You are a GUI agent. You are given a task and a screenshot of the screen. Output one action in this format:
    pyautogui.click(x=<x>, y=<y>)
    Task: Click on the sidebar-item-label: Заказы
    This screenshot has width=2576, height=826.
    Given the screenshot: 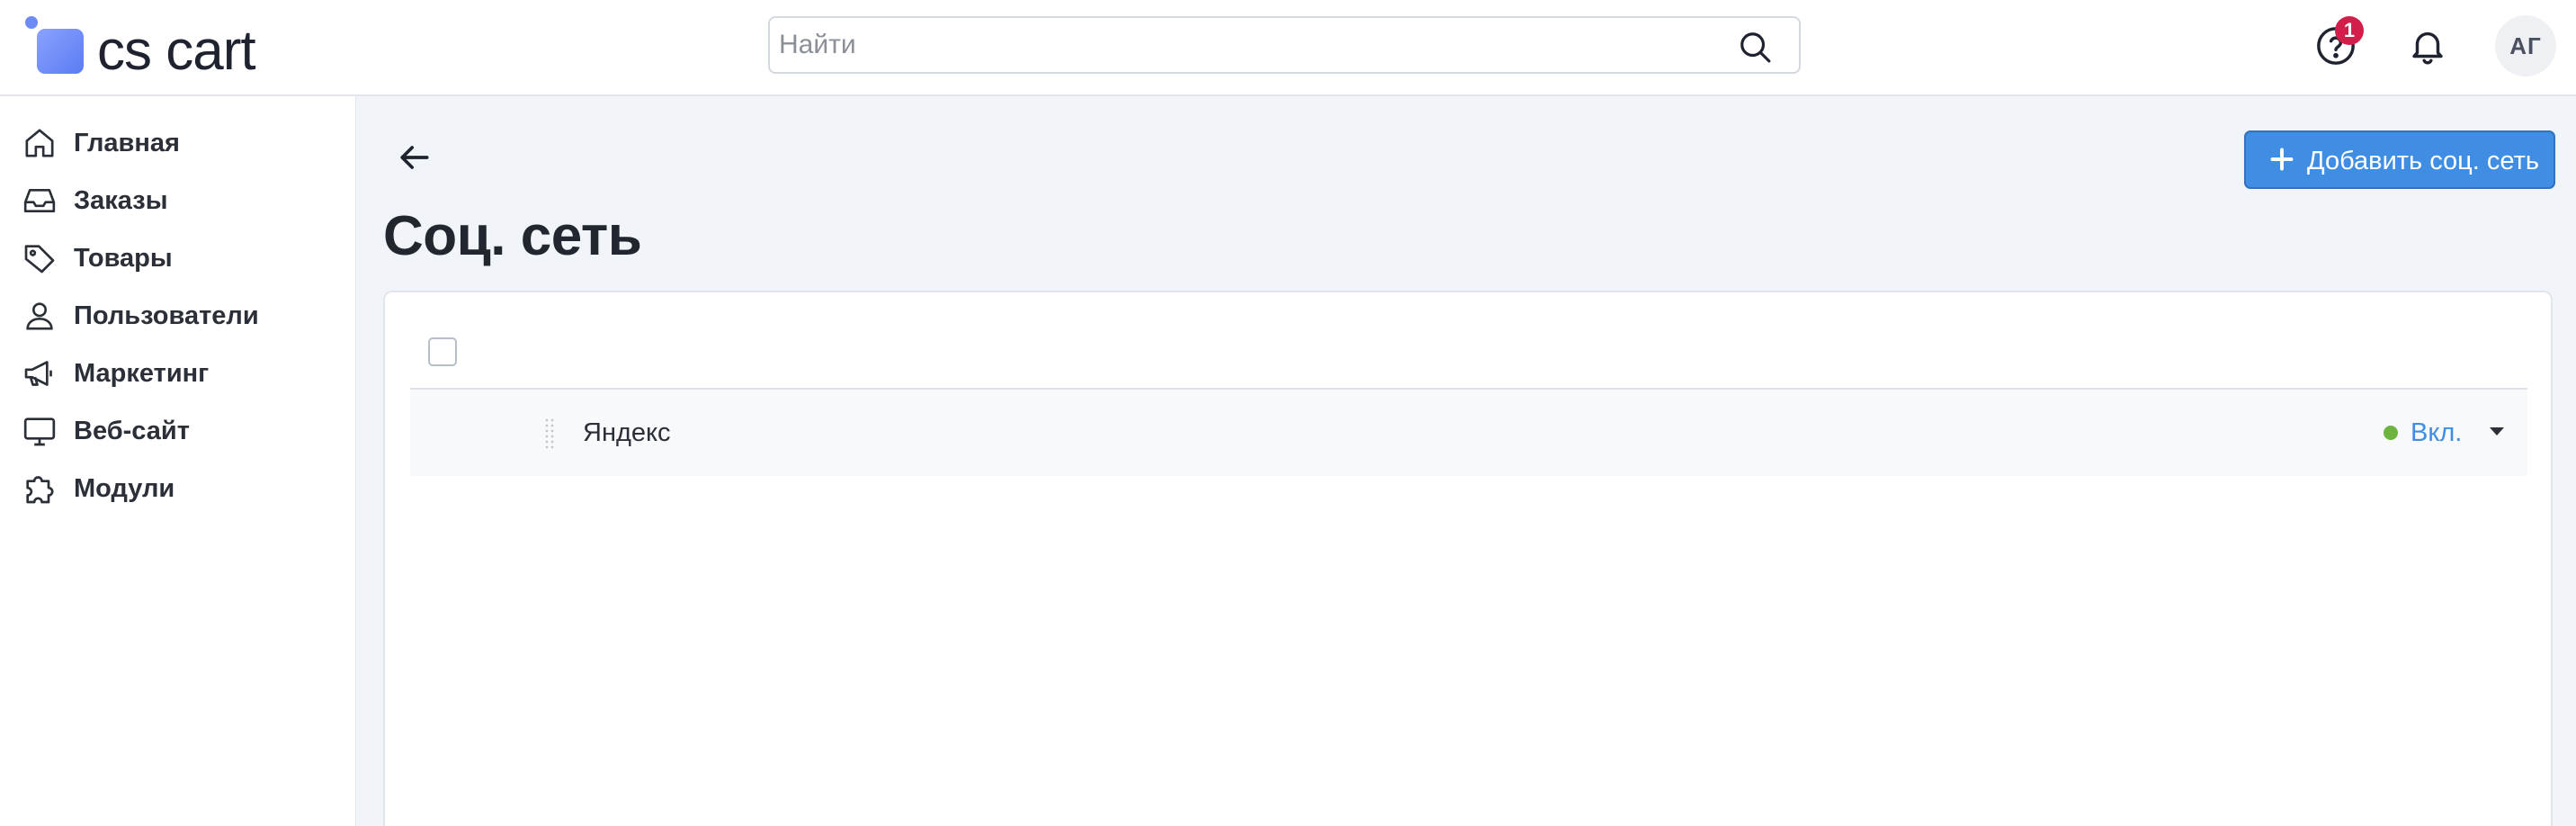 What is the action you would take?
    pyautogui.click(x=121, y=200)
    